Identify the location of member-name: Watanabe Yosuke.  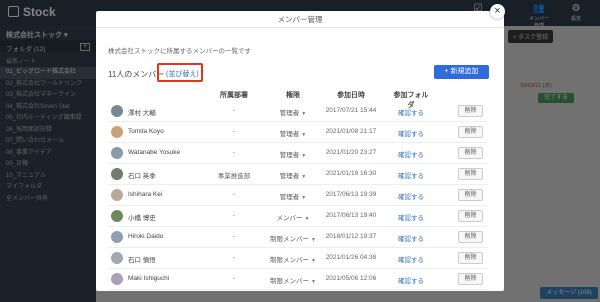
(154, 152).